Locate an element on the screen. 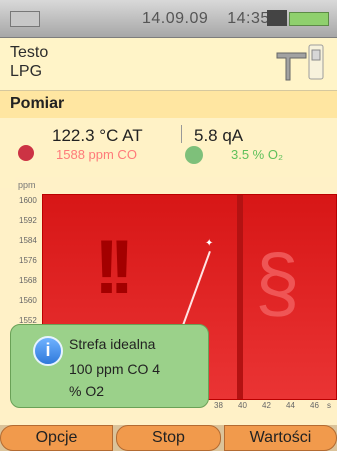  cursor-icon: ✦ is located at coordinates (209, 243).